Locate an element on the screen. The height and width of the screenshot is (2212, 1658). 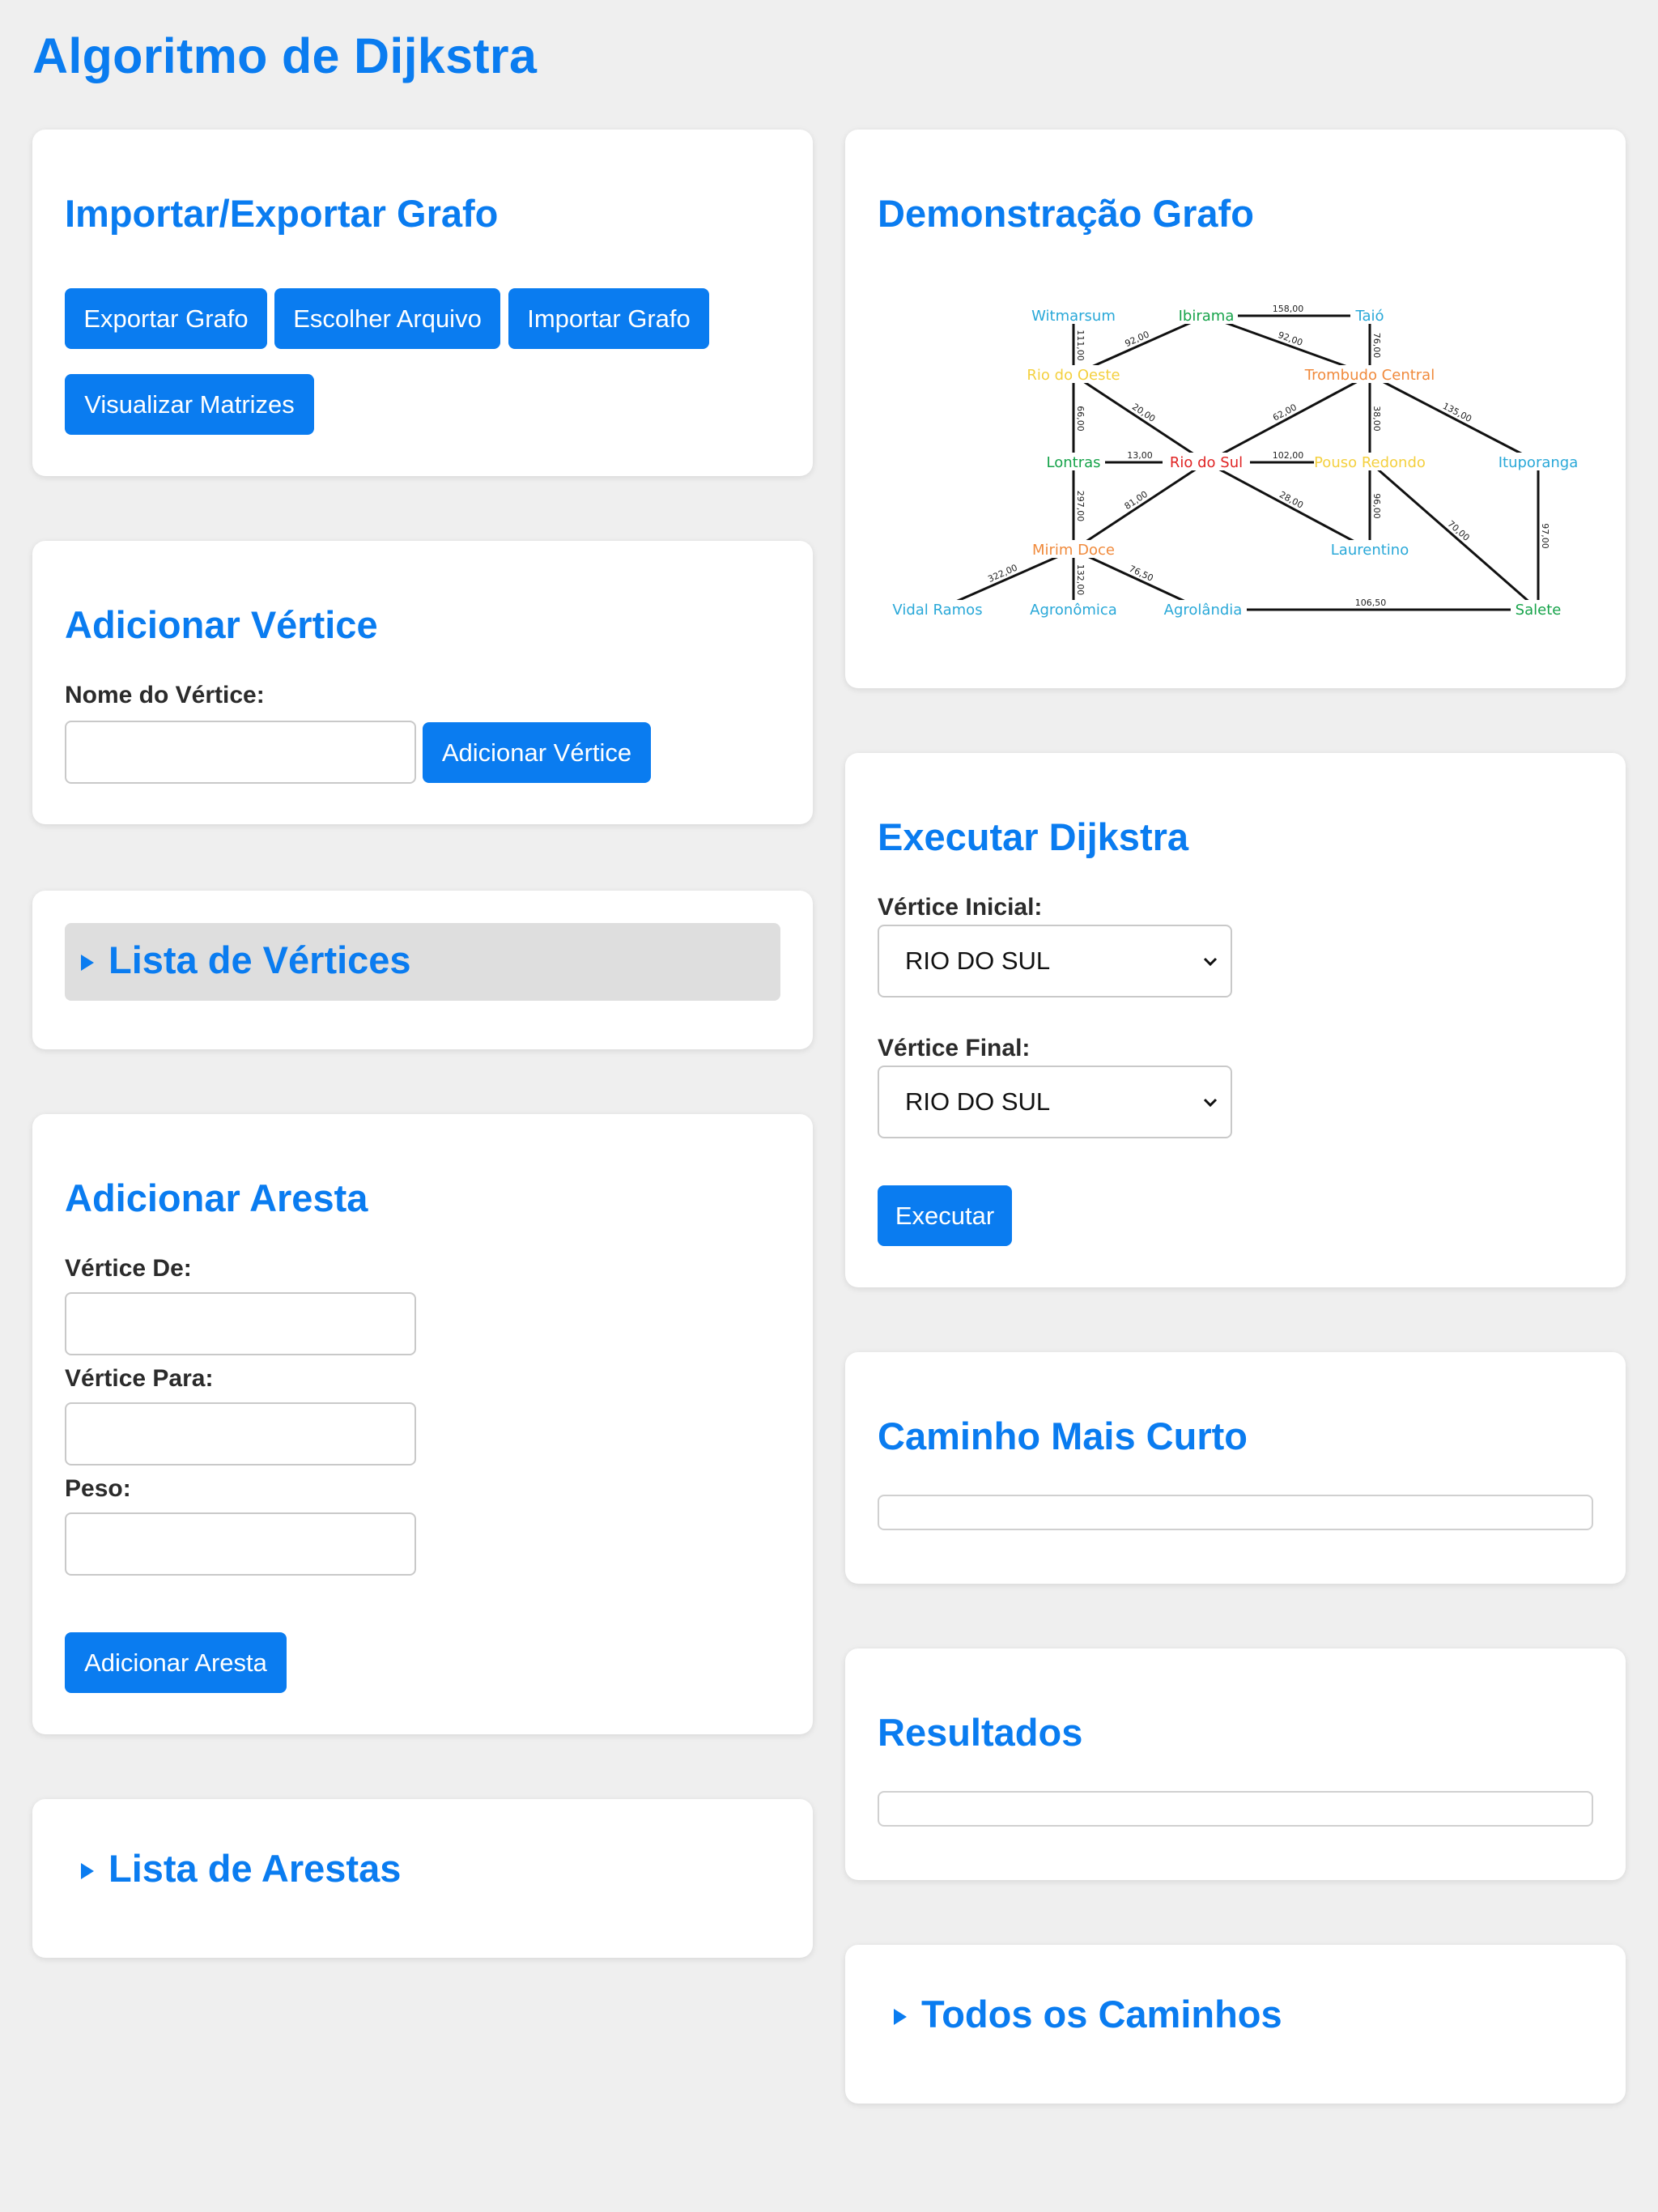
end-vertex-select: RIO DO SUL is located at coordinates (1055, 1102).